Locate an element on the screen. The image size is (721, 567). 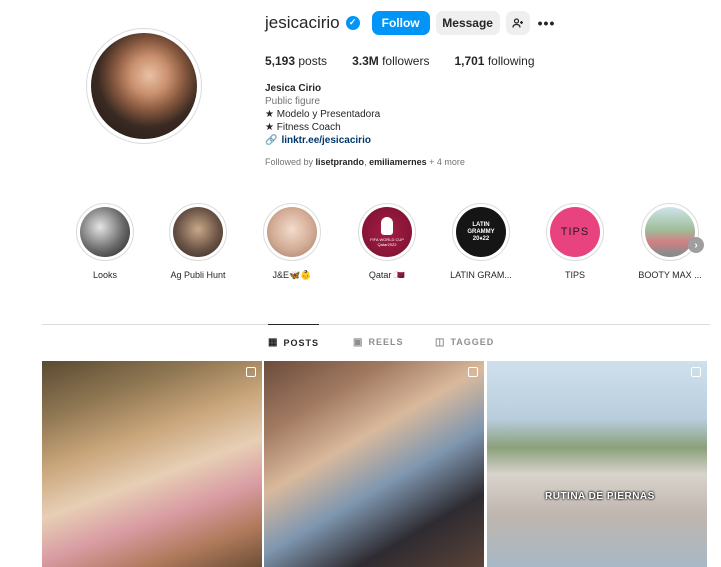
highlight-label: Ag Publi Hunt is located at coordinates (198, 275).